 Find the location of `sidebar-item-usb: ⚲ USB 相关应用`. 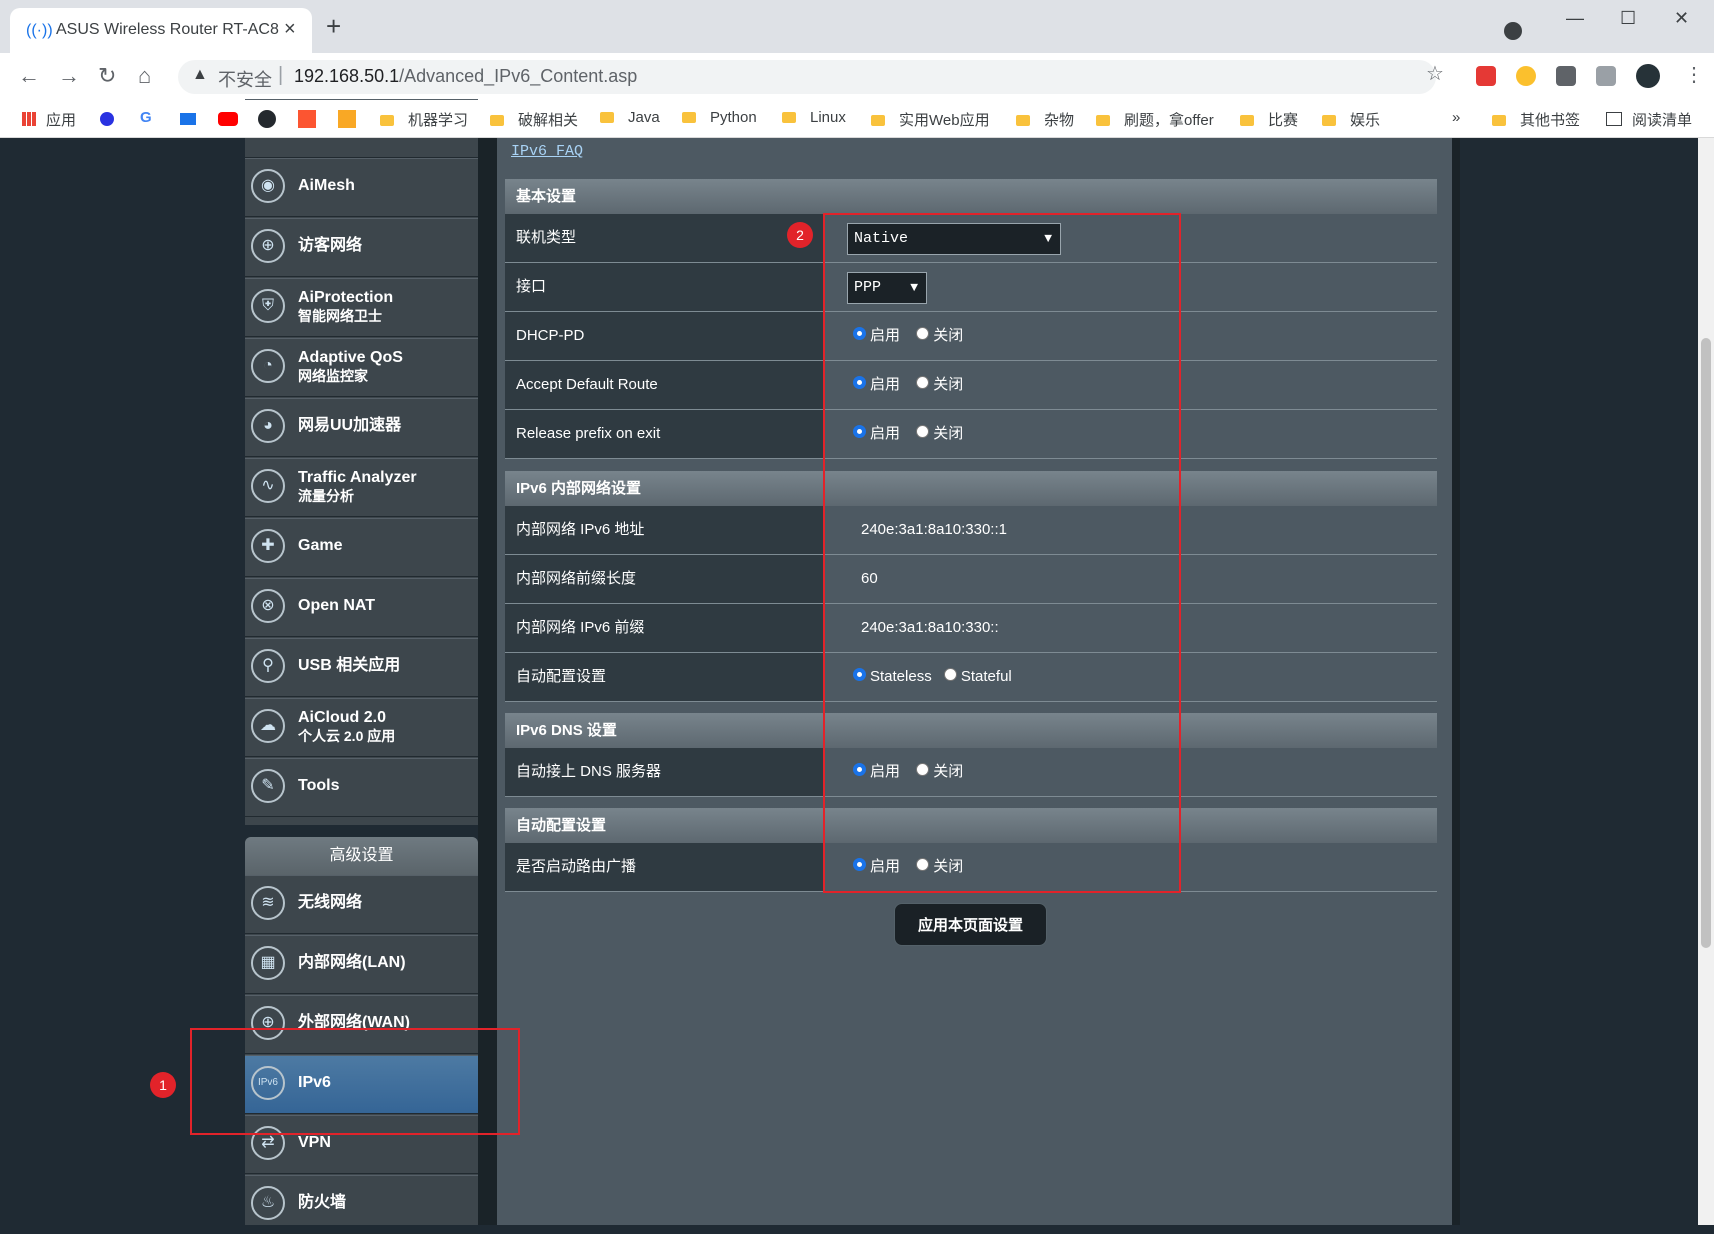

sidebar-item-usb: ⚲ USB 相关应用 is located at coordinates (361, 667).